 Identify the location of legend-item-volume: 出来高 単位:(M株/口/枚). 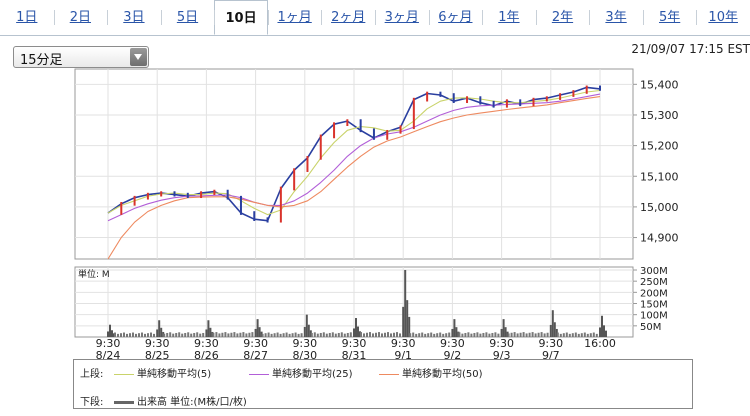
(180, 400).